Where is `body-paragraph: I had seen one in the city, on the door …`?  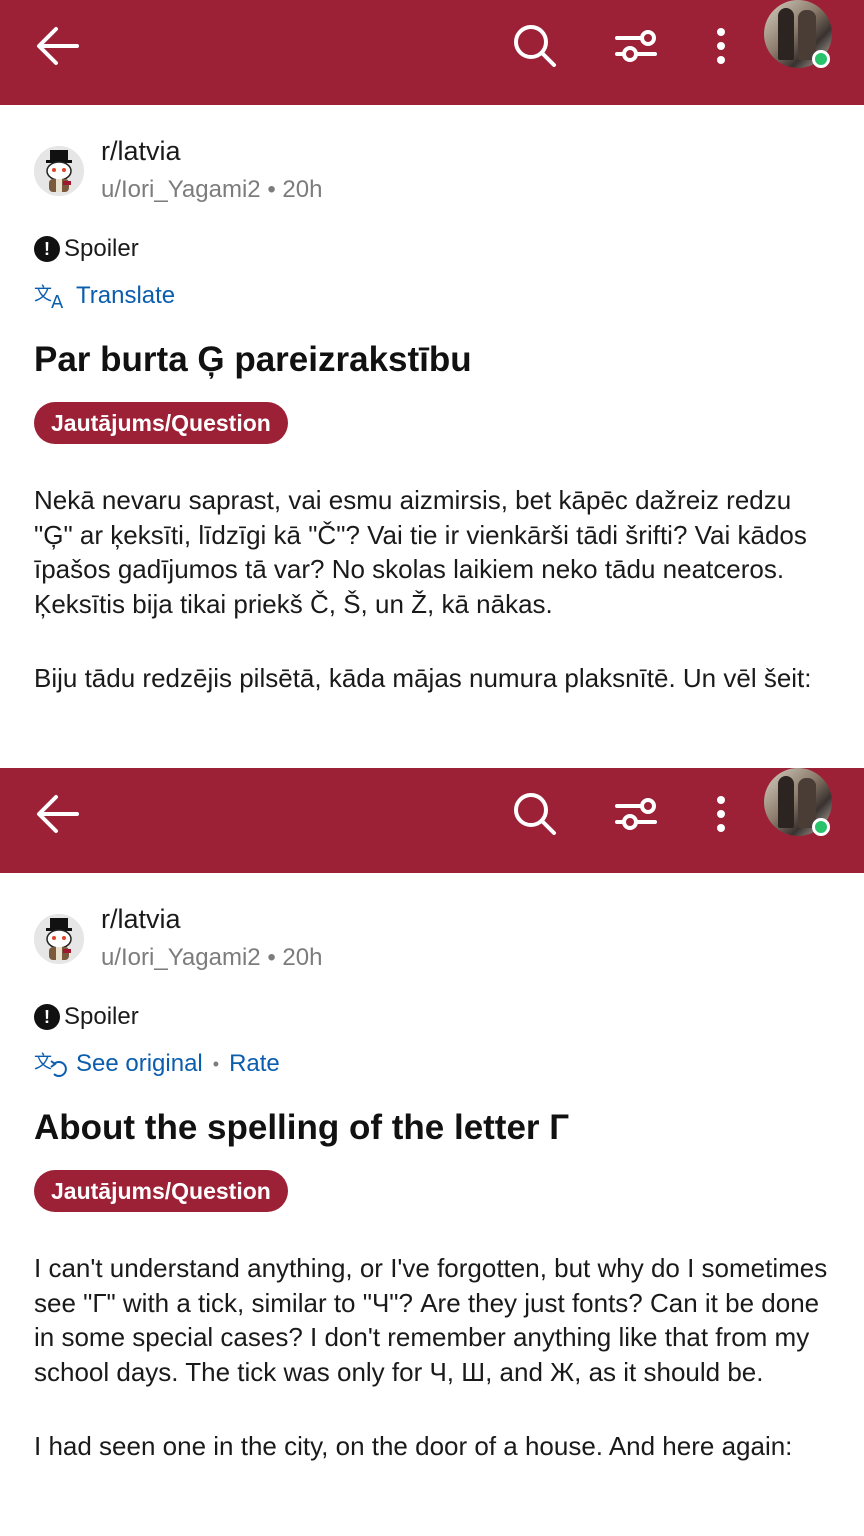 body-paragraph: I had seen one in the city, on the door … is located at coordinates (413, 1446).